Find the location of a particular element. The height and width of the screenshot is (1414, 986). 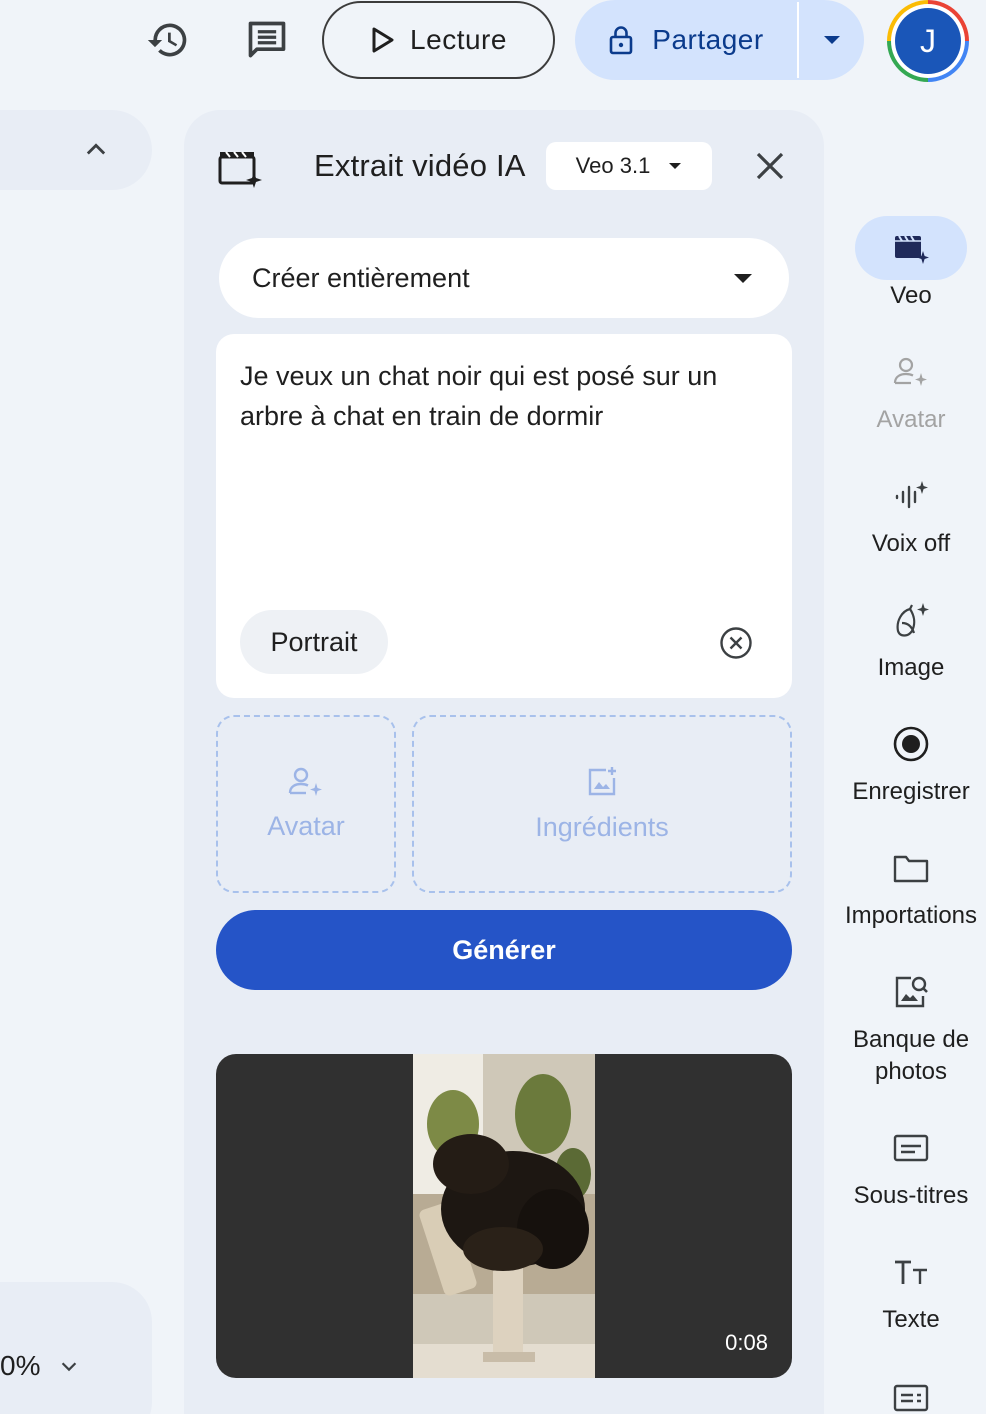

generate-button: Générer is located at coordinates (504, 950).